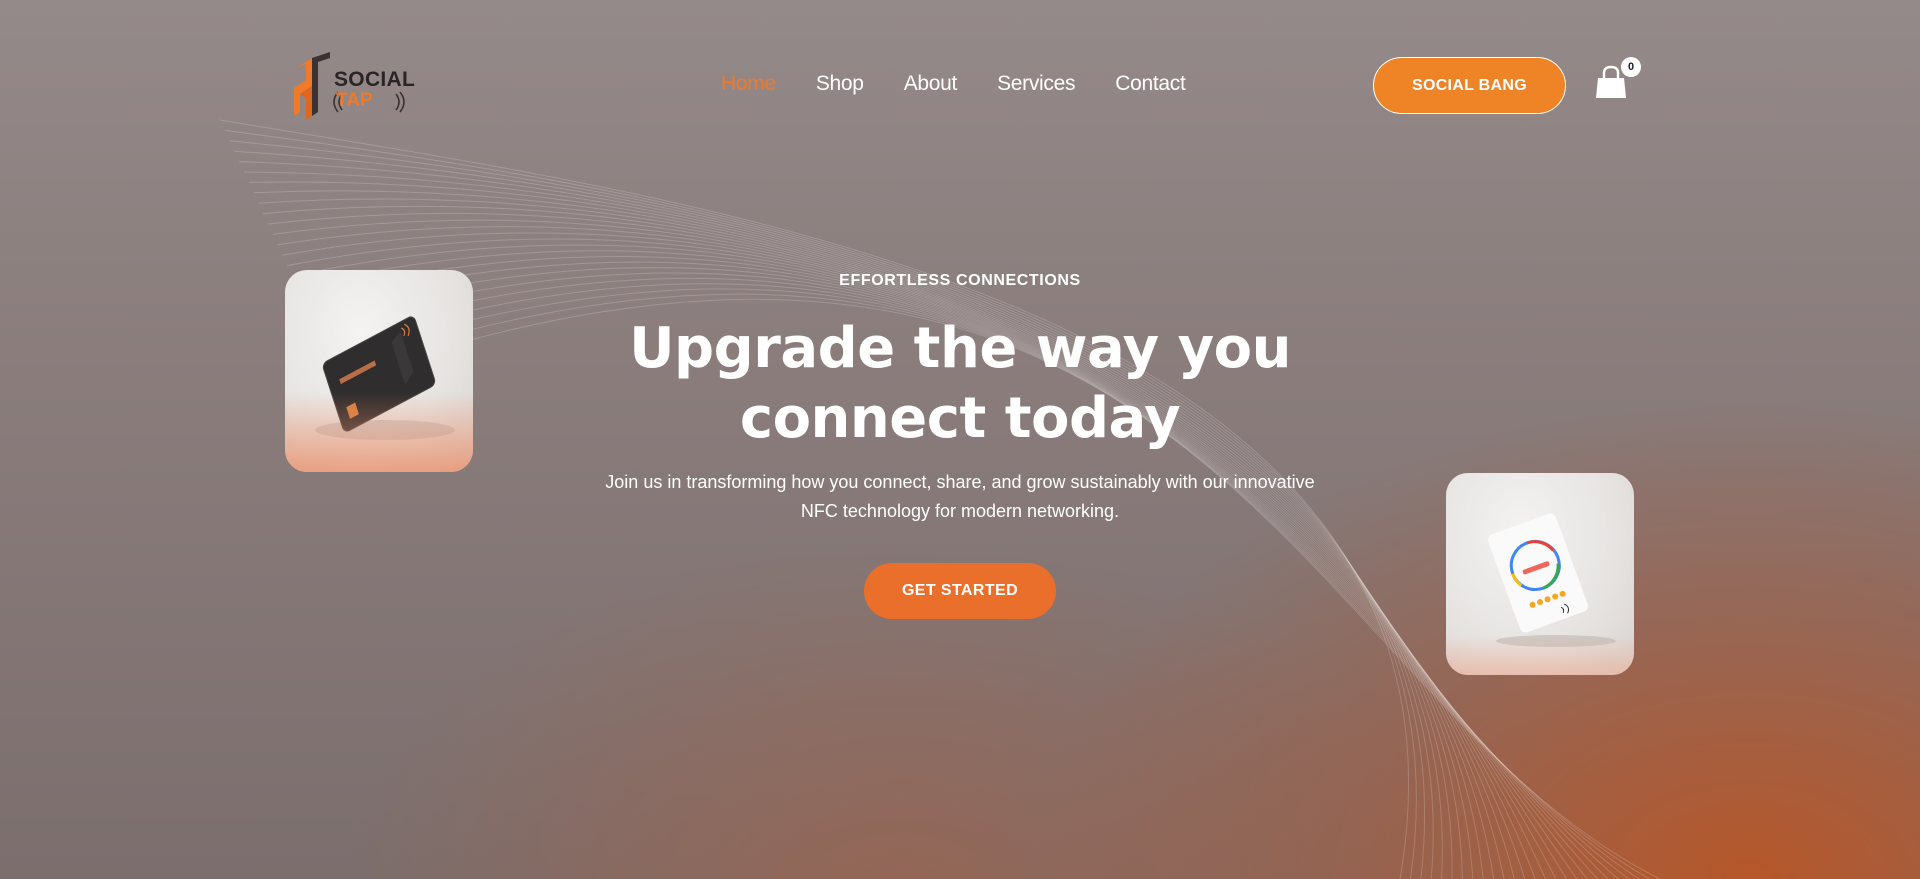 This screenshot has height=879, width=1920. What do you see at coordinates (960, 418) in the screenshot?
I see `headline-line-2: connect today` at bounding box center [960, 418].